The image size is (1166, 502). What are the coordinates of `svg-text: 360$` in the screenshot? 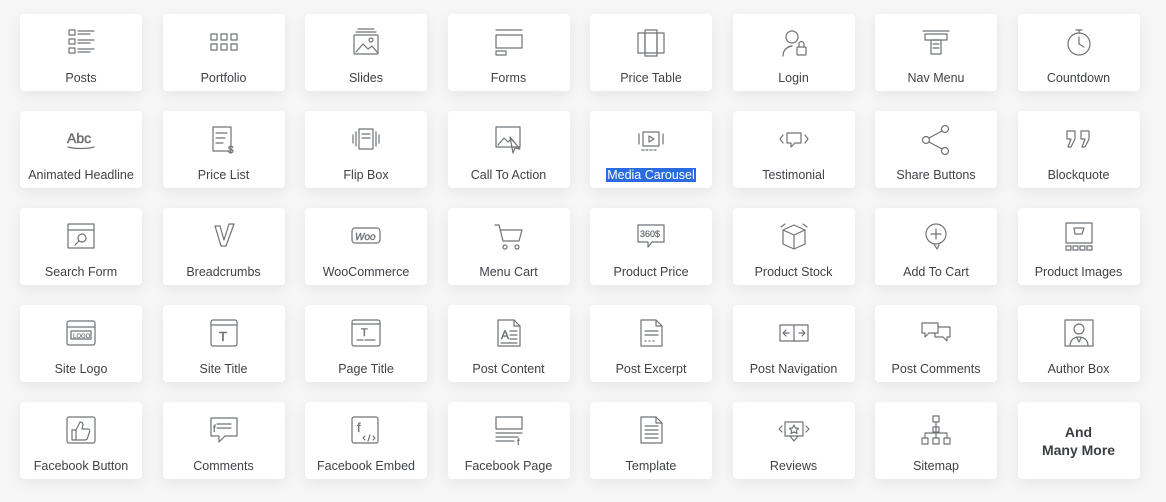 It's located at (650, 234).